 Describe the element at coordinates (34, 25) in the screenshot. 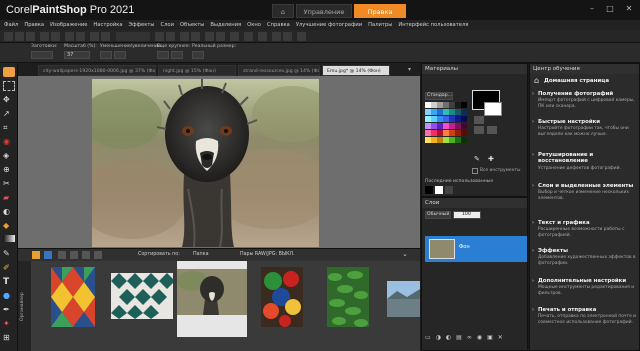

I see `menu-edit: Правка` at that location.